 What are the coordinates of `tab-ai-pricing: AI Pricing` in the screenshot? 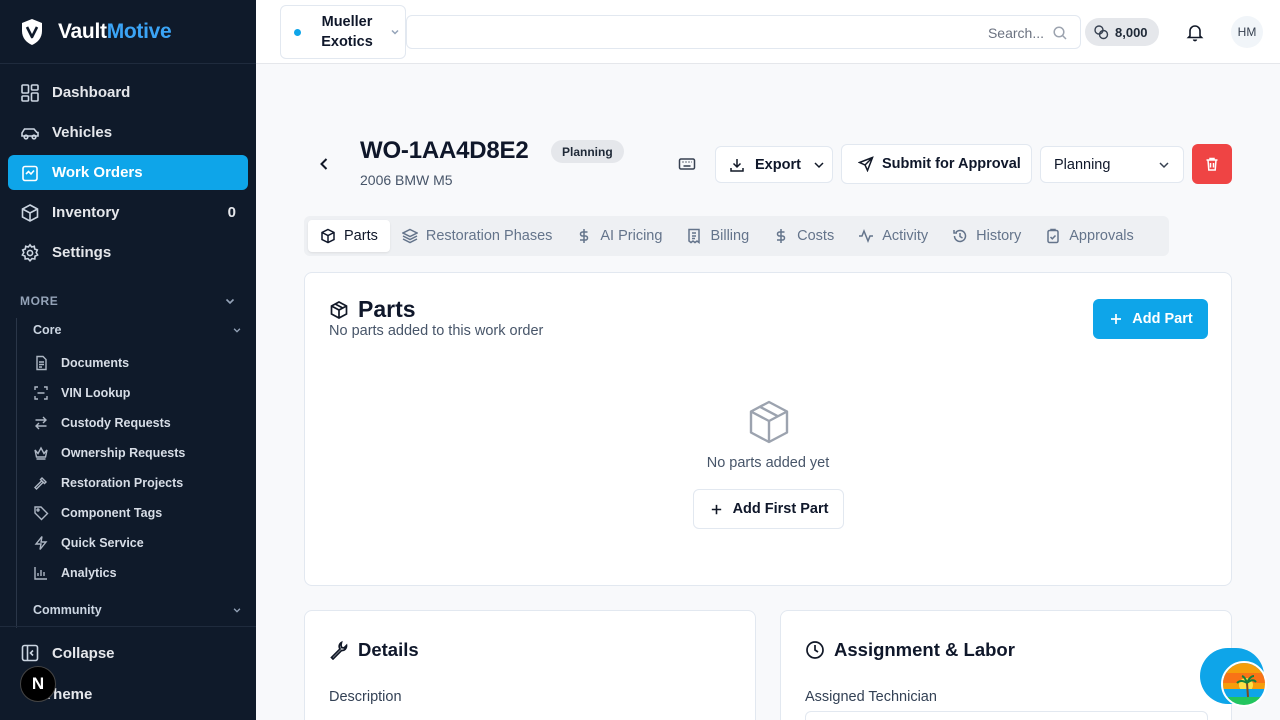 It's located at (619, 236).